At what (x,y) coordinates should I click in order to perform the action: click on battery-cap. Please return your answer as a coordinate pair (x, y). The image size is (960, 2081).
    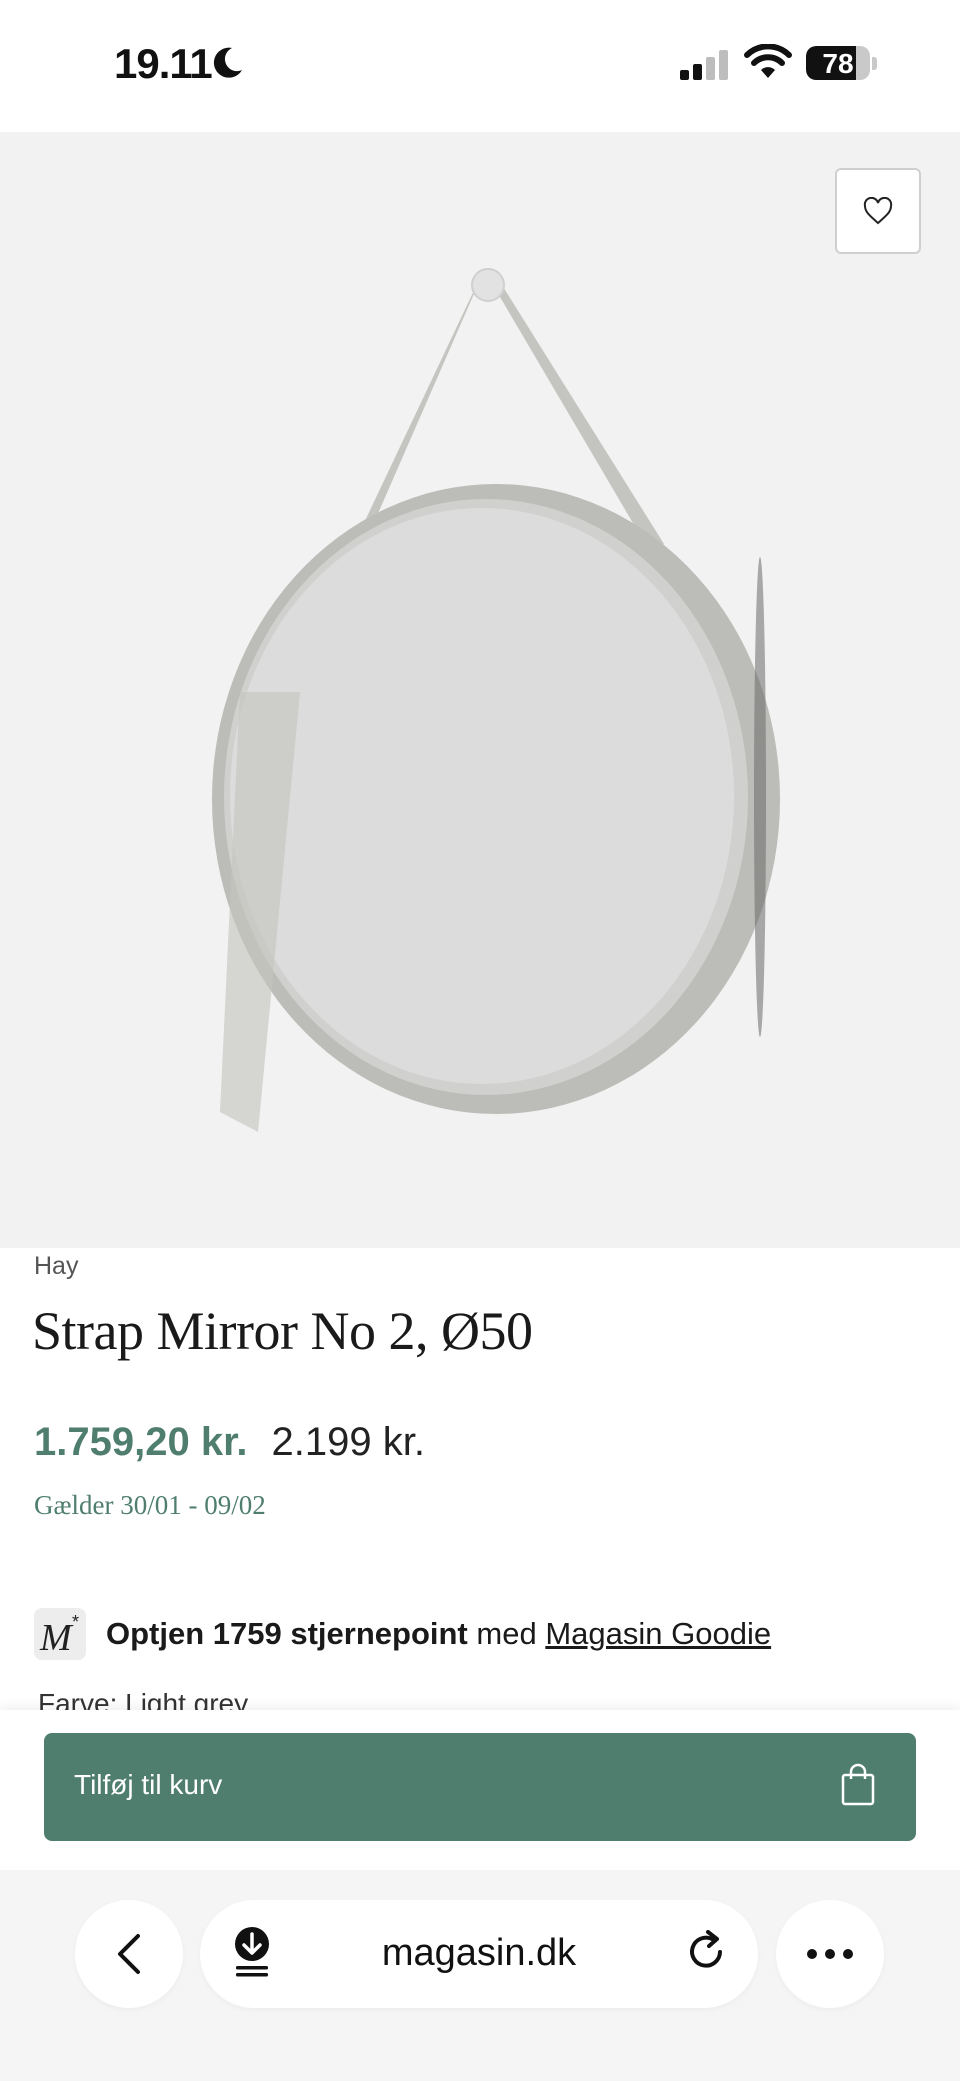
    Looking at the image, I should click on (874, 63).